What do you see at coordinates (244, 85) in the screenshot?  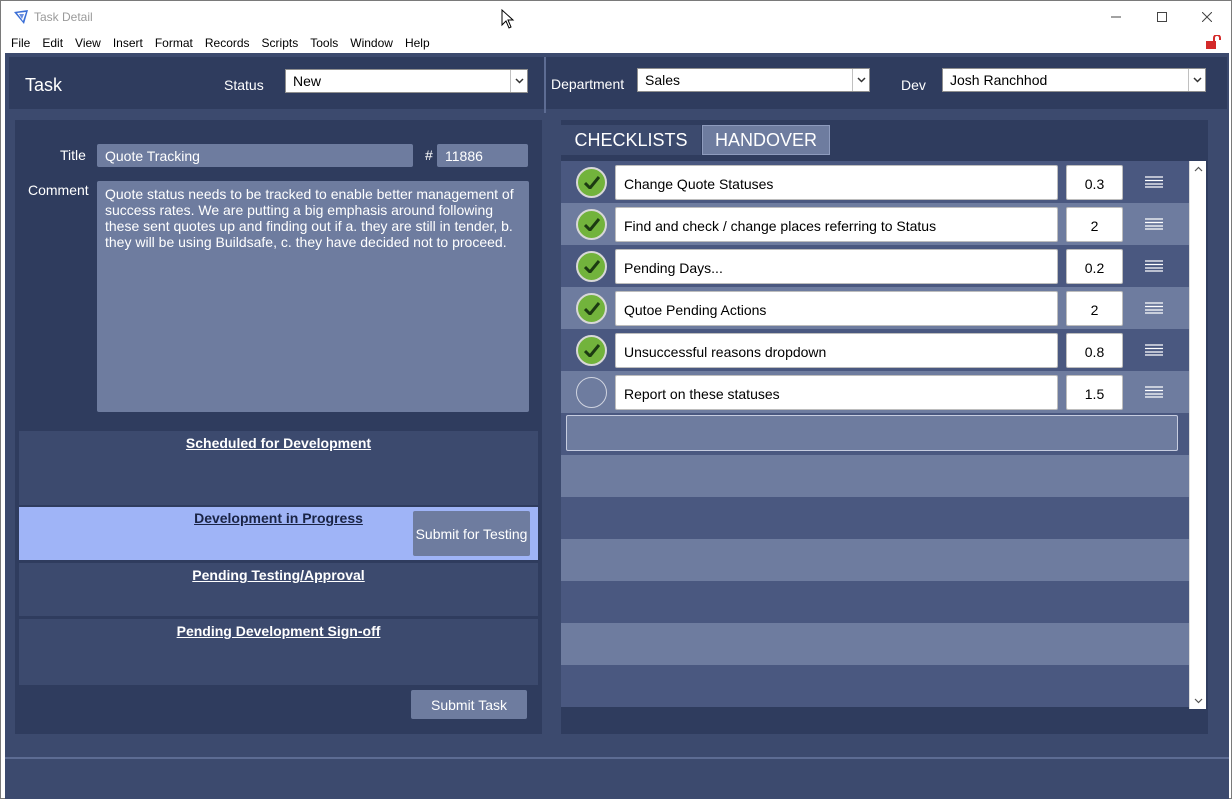 I see `status-label: Status` at bounding box center [244, 85].